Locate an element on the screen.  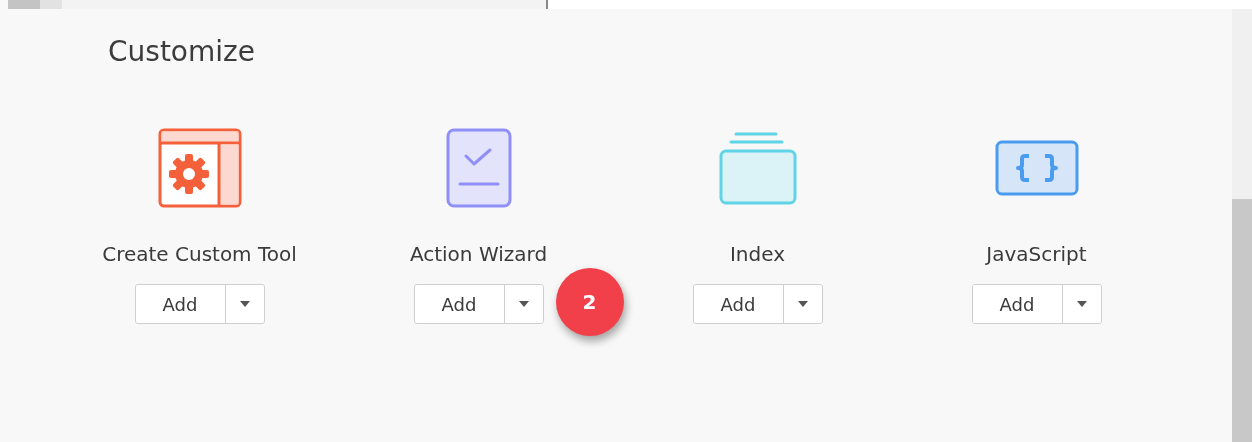
curly-braces-icon is located at coordinates (1036, 168).